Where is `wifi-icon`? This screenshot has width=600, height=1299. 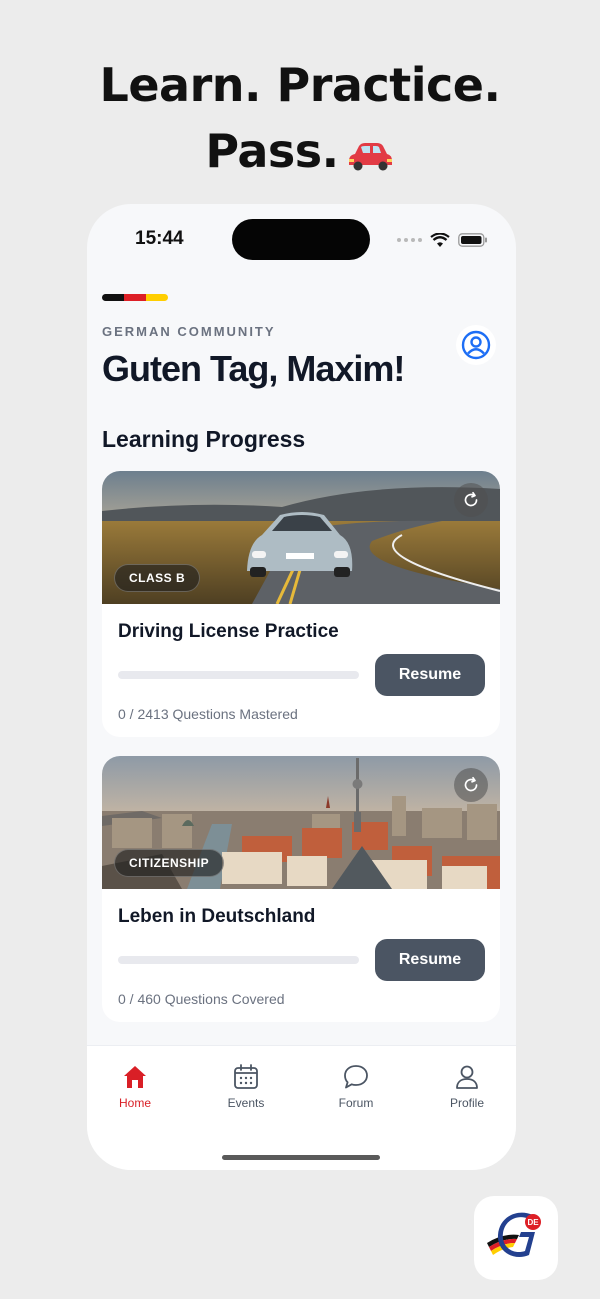
wifi-icon is located at coordinates (440, 239).